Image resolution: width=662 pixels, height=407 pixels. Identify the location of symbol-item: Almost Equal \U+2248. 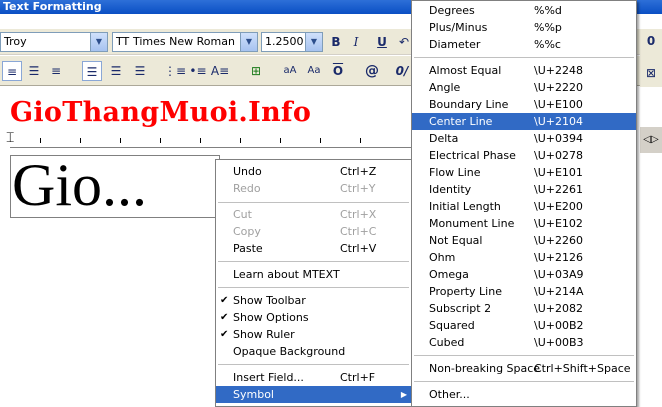
(524, 70).